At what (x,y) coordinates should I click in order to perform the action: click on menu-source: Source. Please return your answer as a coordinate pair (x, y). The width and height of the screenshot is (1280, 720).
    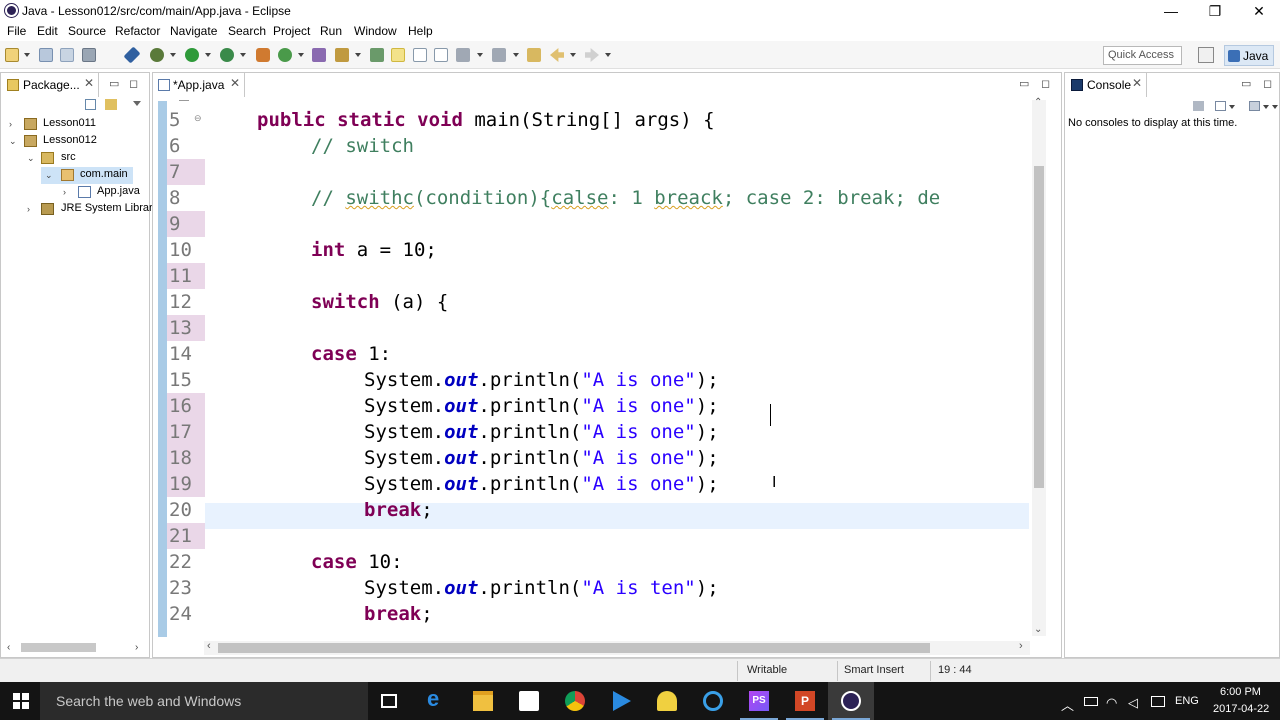
    Looking at the image, I should click on (87, 31).